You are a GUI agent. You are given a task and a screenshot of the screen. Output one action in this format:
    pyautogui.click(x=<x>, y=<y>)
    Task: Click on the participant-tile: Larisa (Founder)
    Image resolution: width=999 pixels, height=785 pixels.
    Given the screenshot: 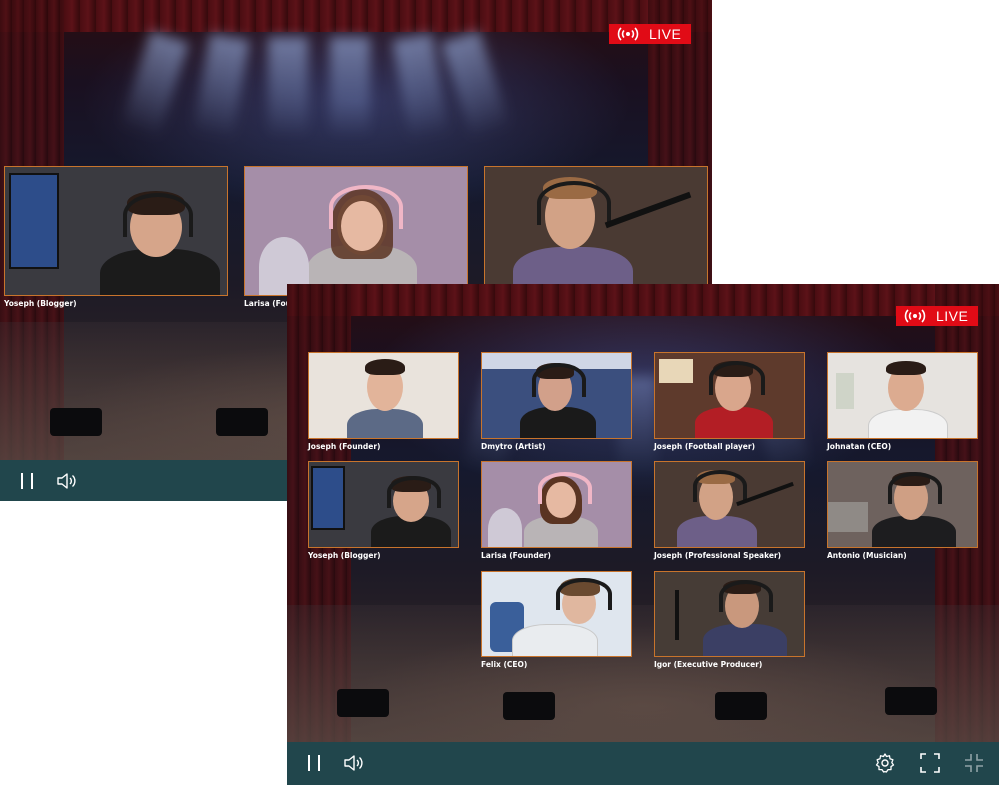 What is the action you would take?
    pyautogui.click(x=556, y=510)
    